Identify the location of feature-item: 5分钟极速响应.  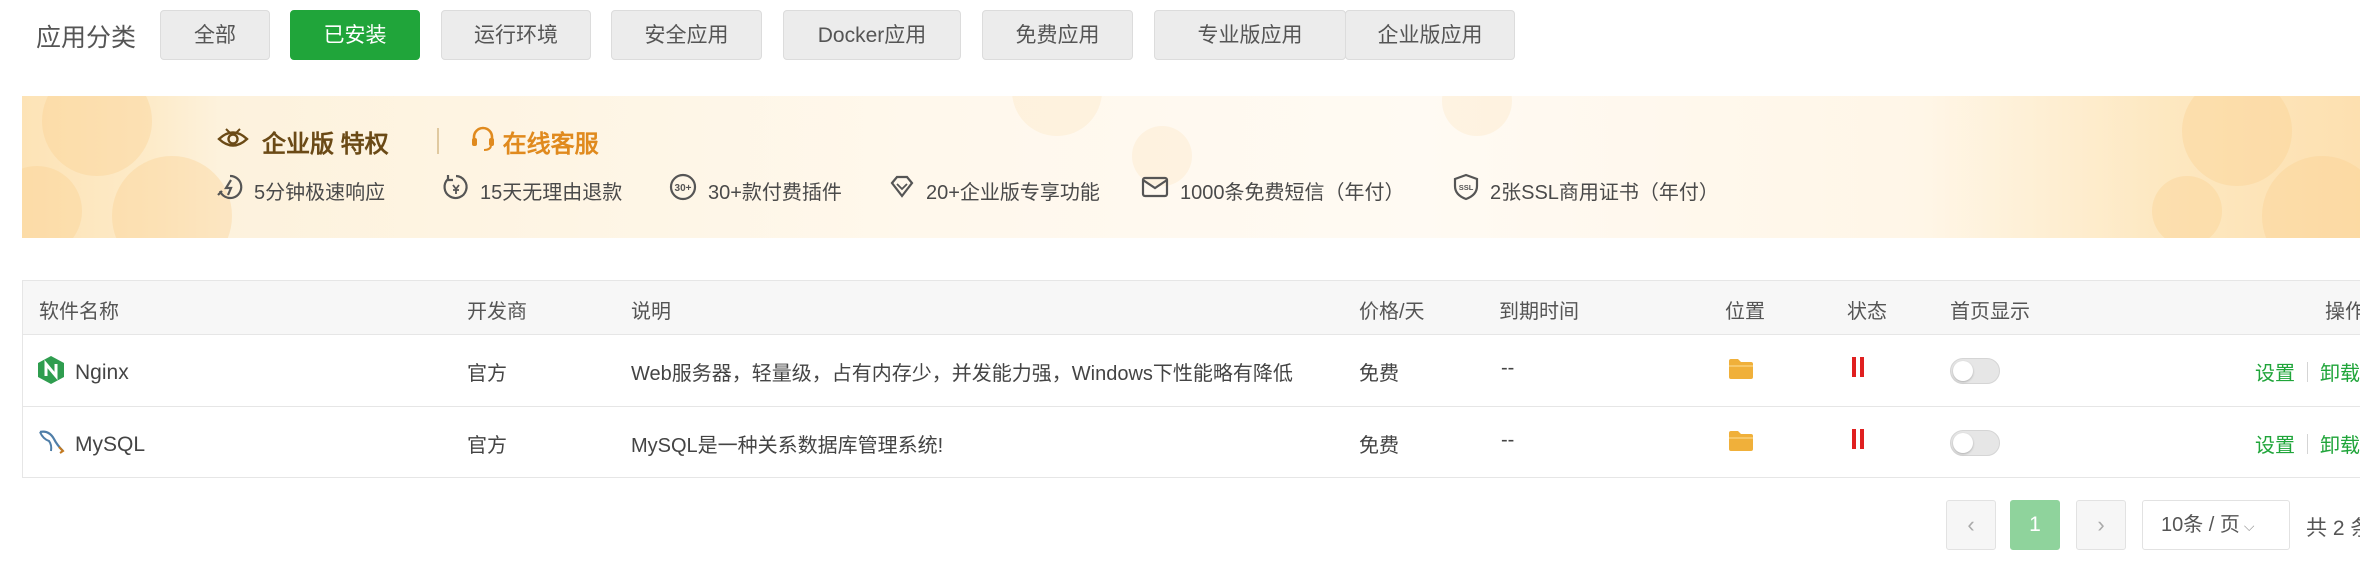
(300, 190).